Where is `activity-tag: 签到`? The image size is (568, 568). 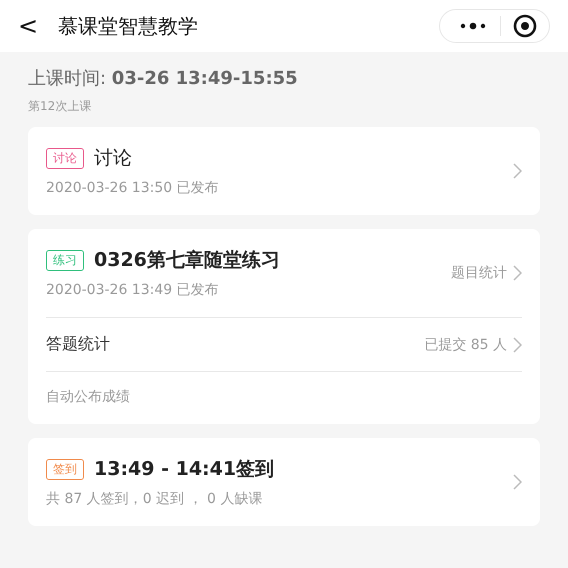
activity-tag: 签到 is located at coordinates (65, 469).